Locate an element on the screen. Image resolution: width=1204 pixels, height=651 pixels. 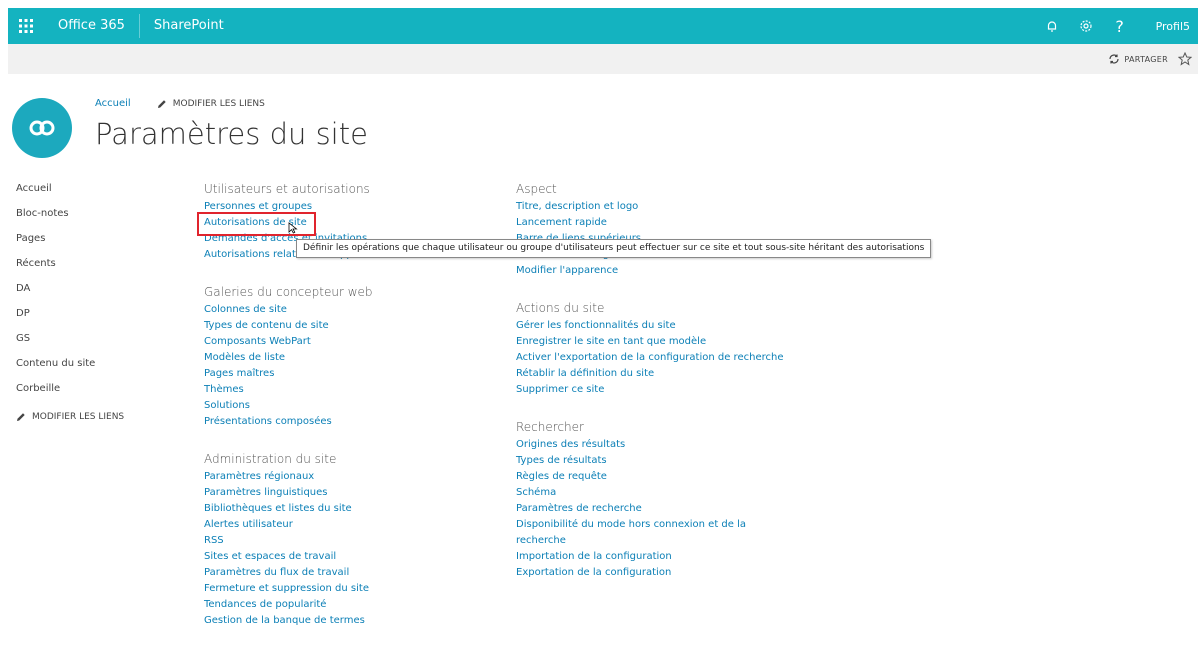
link-list-templates: Modèles de liste is located at coordinates (349, 358).